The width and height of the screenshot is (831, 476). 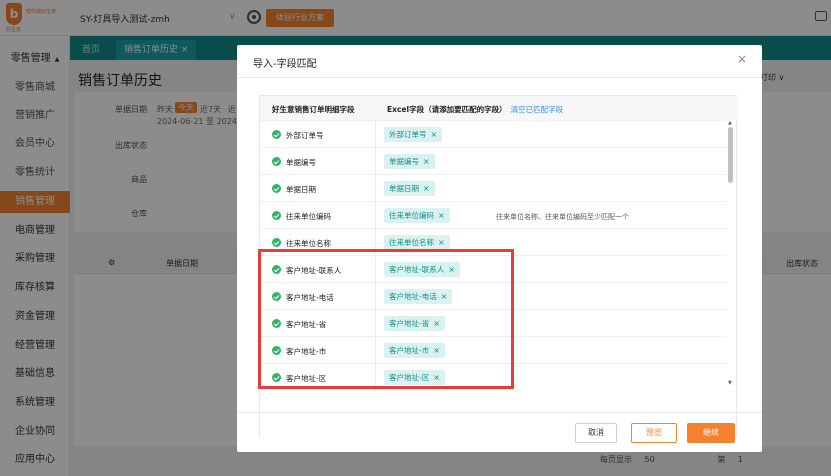 I want to click on table-header: 好生意销售订单明细字段 Excel字段（请添加要匹配的字段） 清空已匹配字段, so click(x=499, y=108).